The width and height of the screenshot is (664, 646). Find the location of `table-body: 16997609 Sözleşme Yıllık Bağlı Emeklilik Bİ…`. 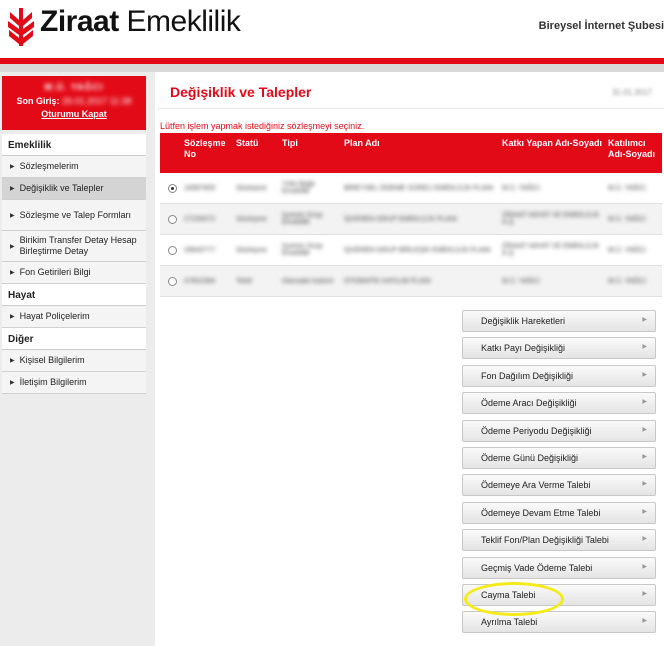

table-body: 16997609 Sözleşme Yıllık Bağlı Emeklilik Bİ… is located at coordinates (411, 235).